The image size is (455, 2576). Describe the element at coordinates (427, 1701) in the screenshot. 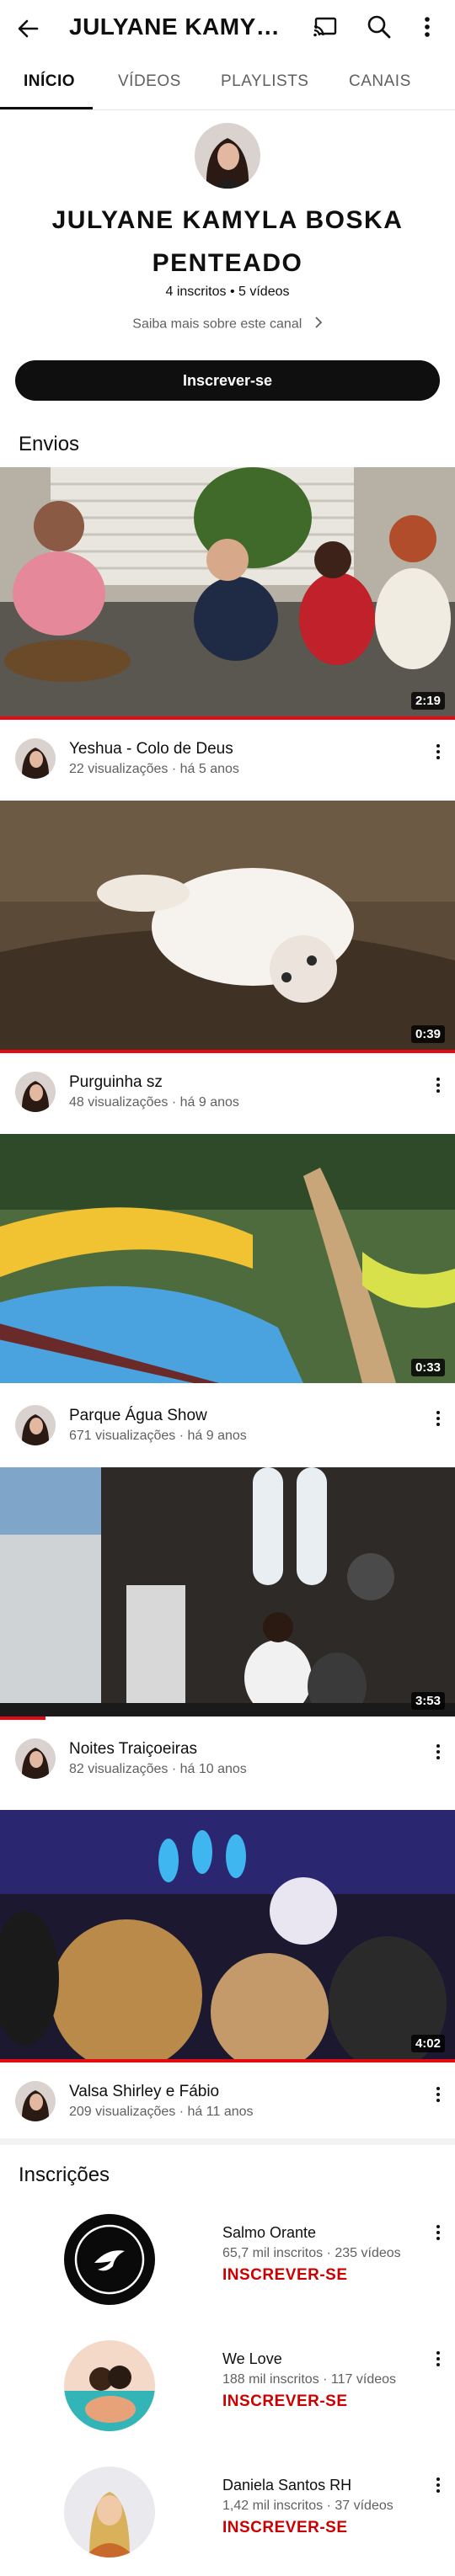

I see `video-duration: 3:53` at that location.